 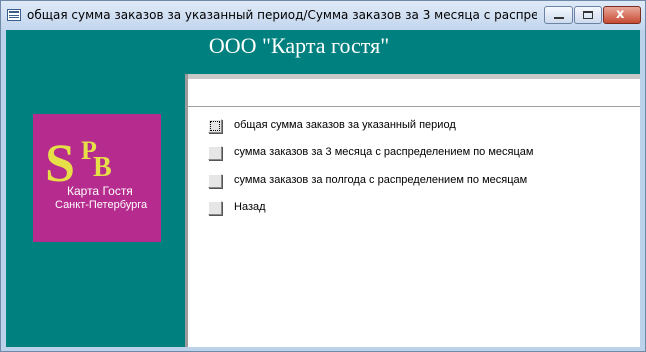 What do you see at coordinates (215, 208) in the screenshot?
I see `option-button-back` at bounding box center [215, 208].